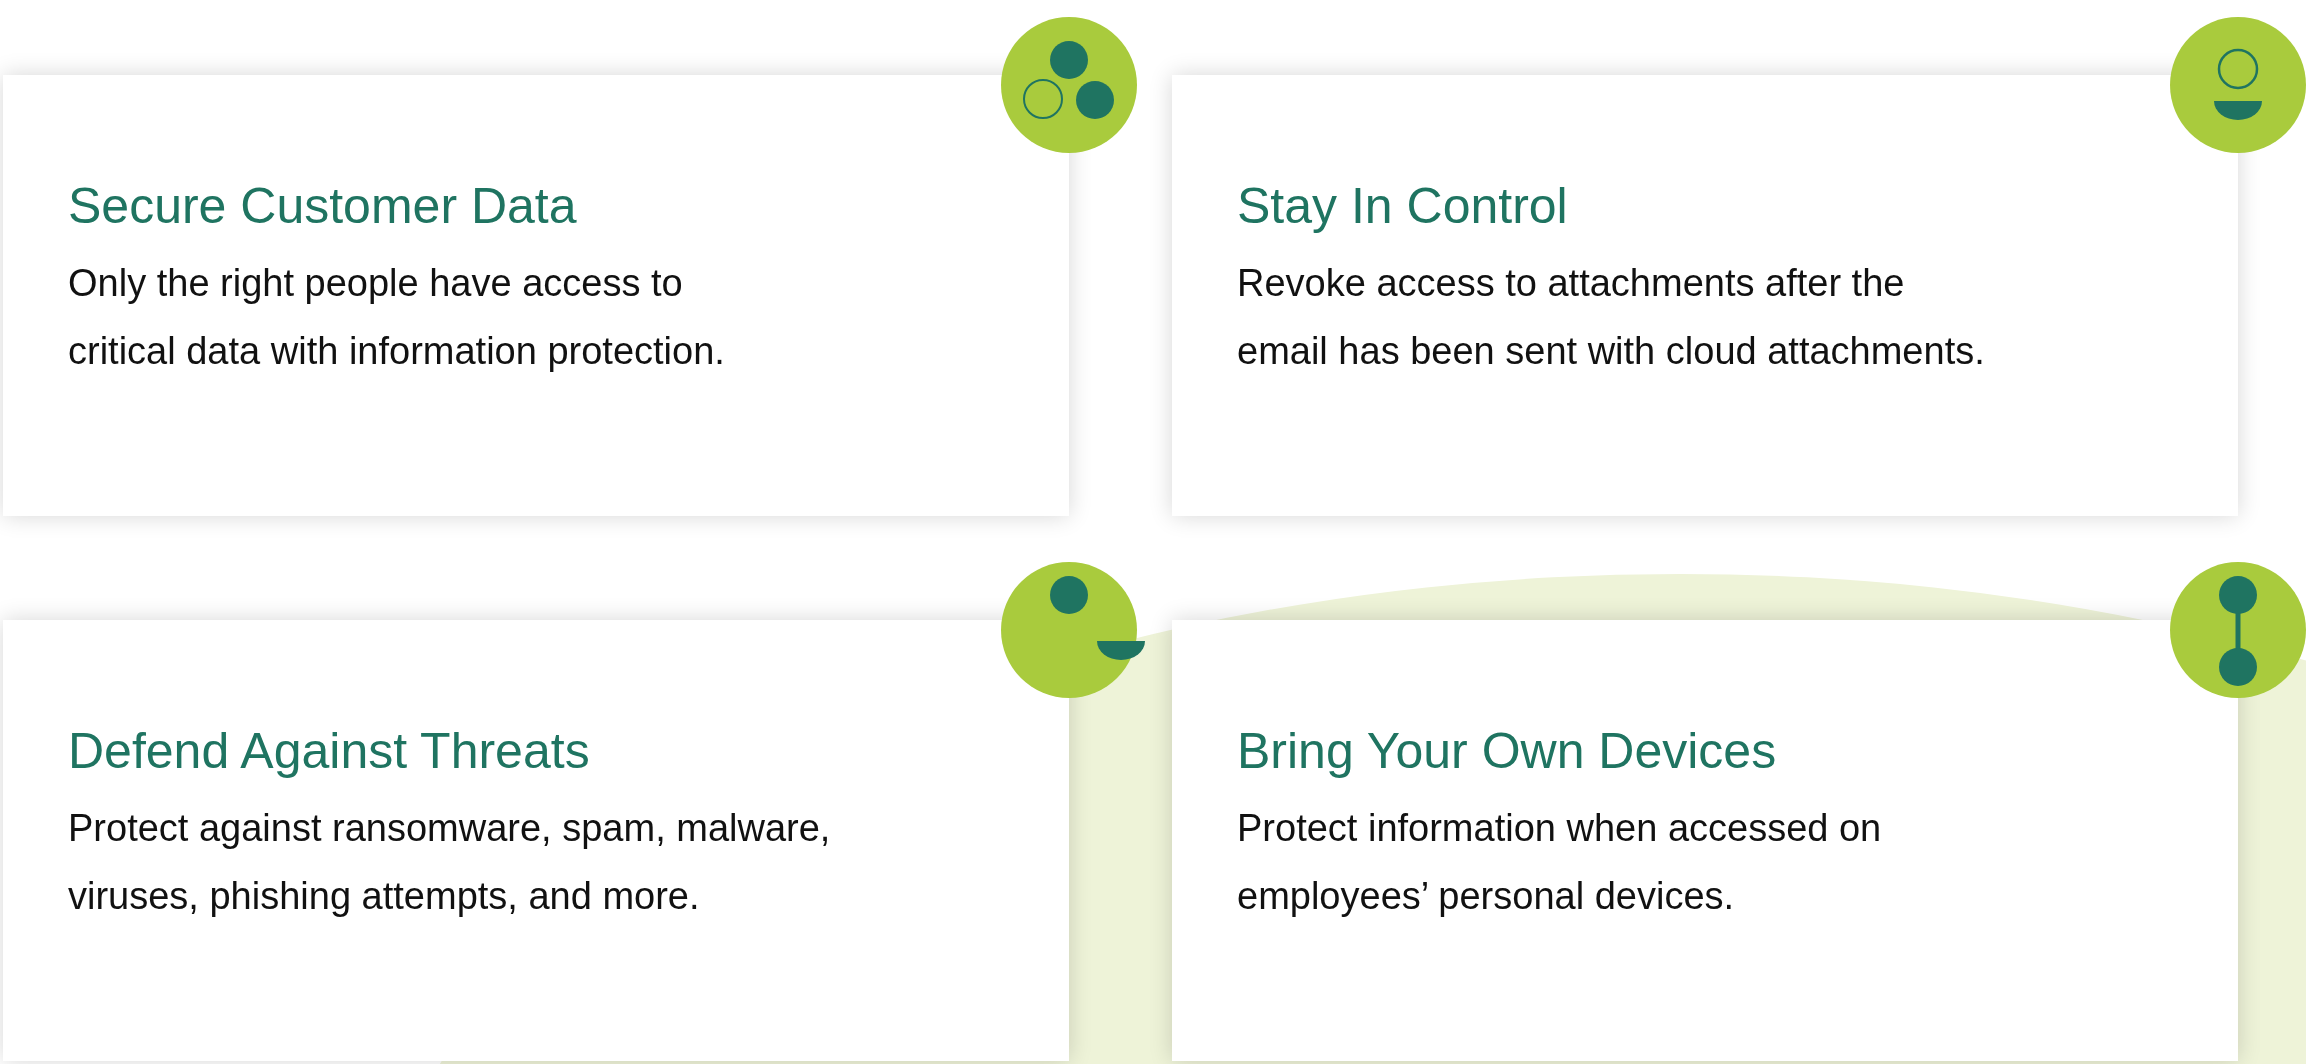 This screenshot has height=1064, width=2306. Describe the element at coordinates (329, 751) in the screenshot. I see `card-title: Defend Against Threats` at that location.